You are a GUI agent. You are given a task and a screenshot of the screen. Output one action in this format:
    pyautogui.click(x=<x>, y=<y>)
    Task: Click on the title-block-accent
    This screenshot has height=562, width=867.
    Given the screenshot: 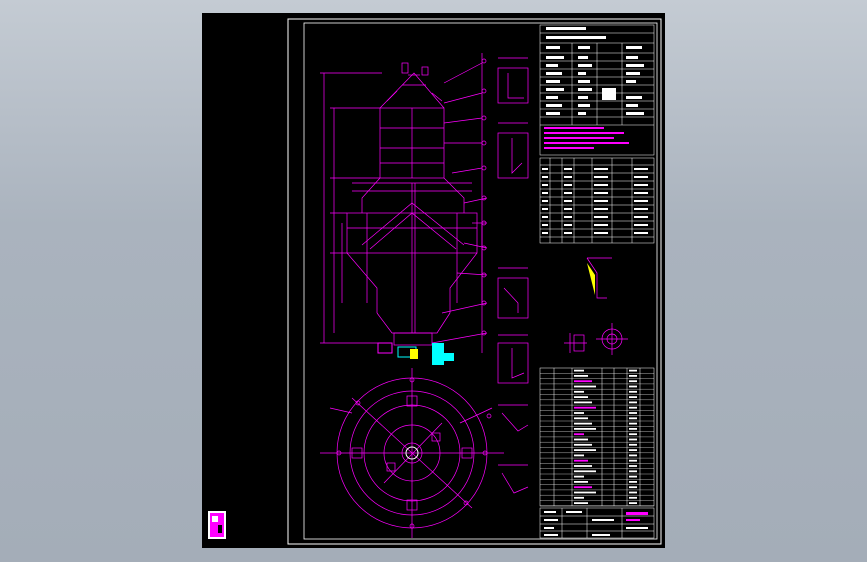 What is the action you would take?
    pyautogui.click(x=637, y=516)
    